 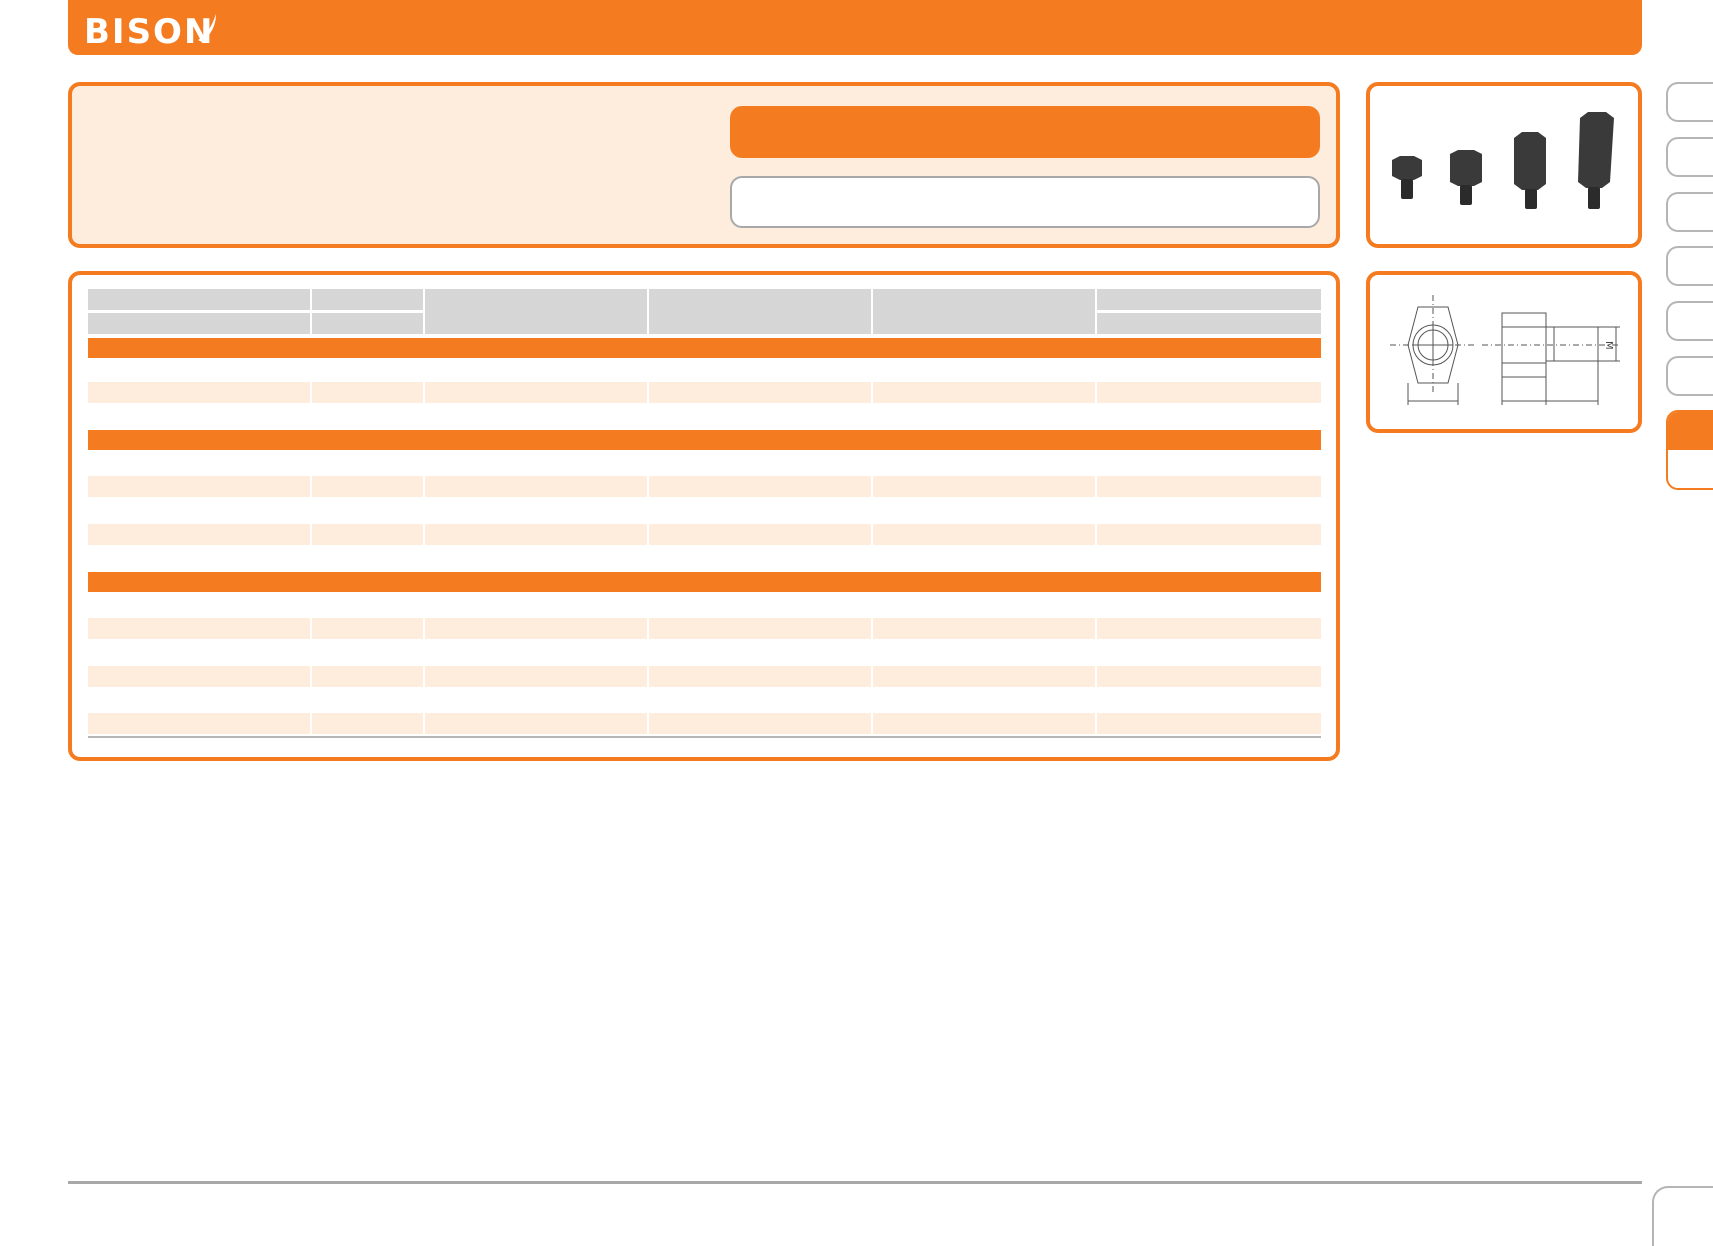 What do you see at coordinates (1690, 431) in the screenshot?
I see `index-tab-active-fill` at bounding box center [1690, 431].